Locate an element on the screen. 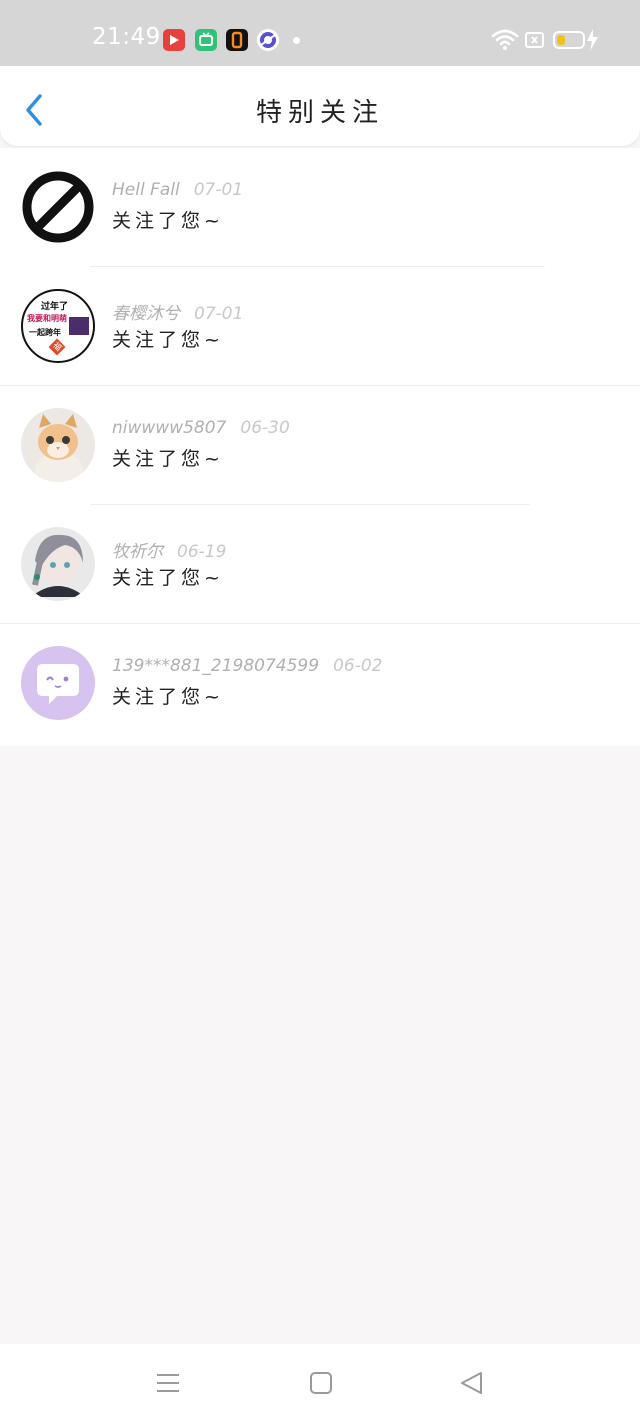 The width and height of the screenshot is (640, 1422). avatar-caption-3: 一起跨年 is located at coordinates (45, 332).